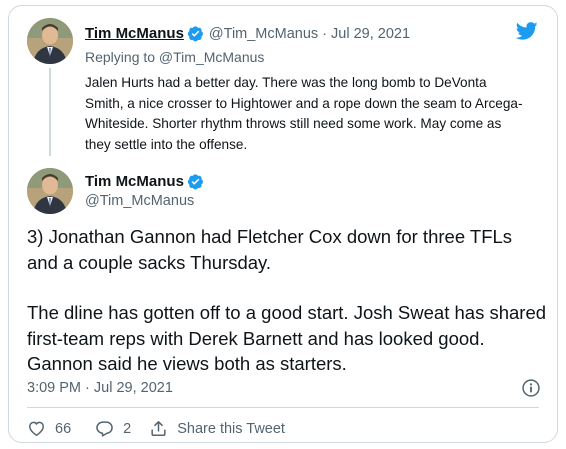 The width and height of the screenshot is (566, 449). I want to click on reply-button: 2, so click(113, 428).